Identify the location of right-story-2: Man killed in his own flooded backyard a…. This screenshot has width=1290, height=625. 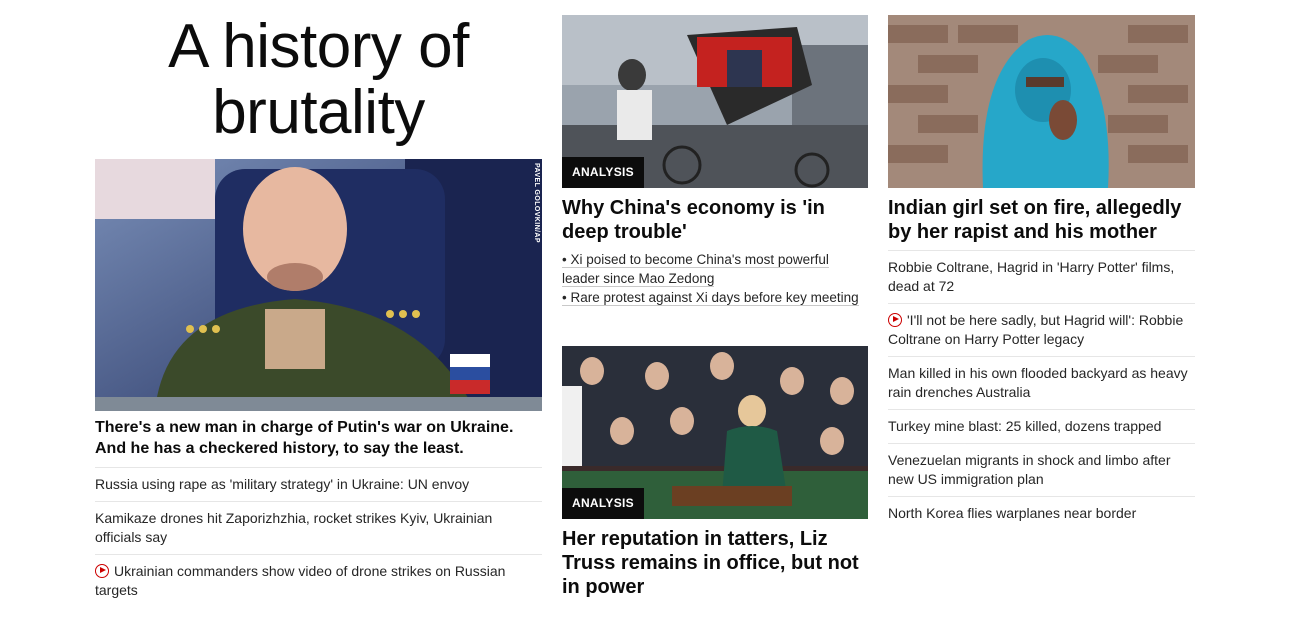
(1041, 383).